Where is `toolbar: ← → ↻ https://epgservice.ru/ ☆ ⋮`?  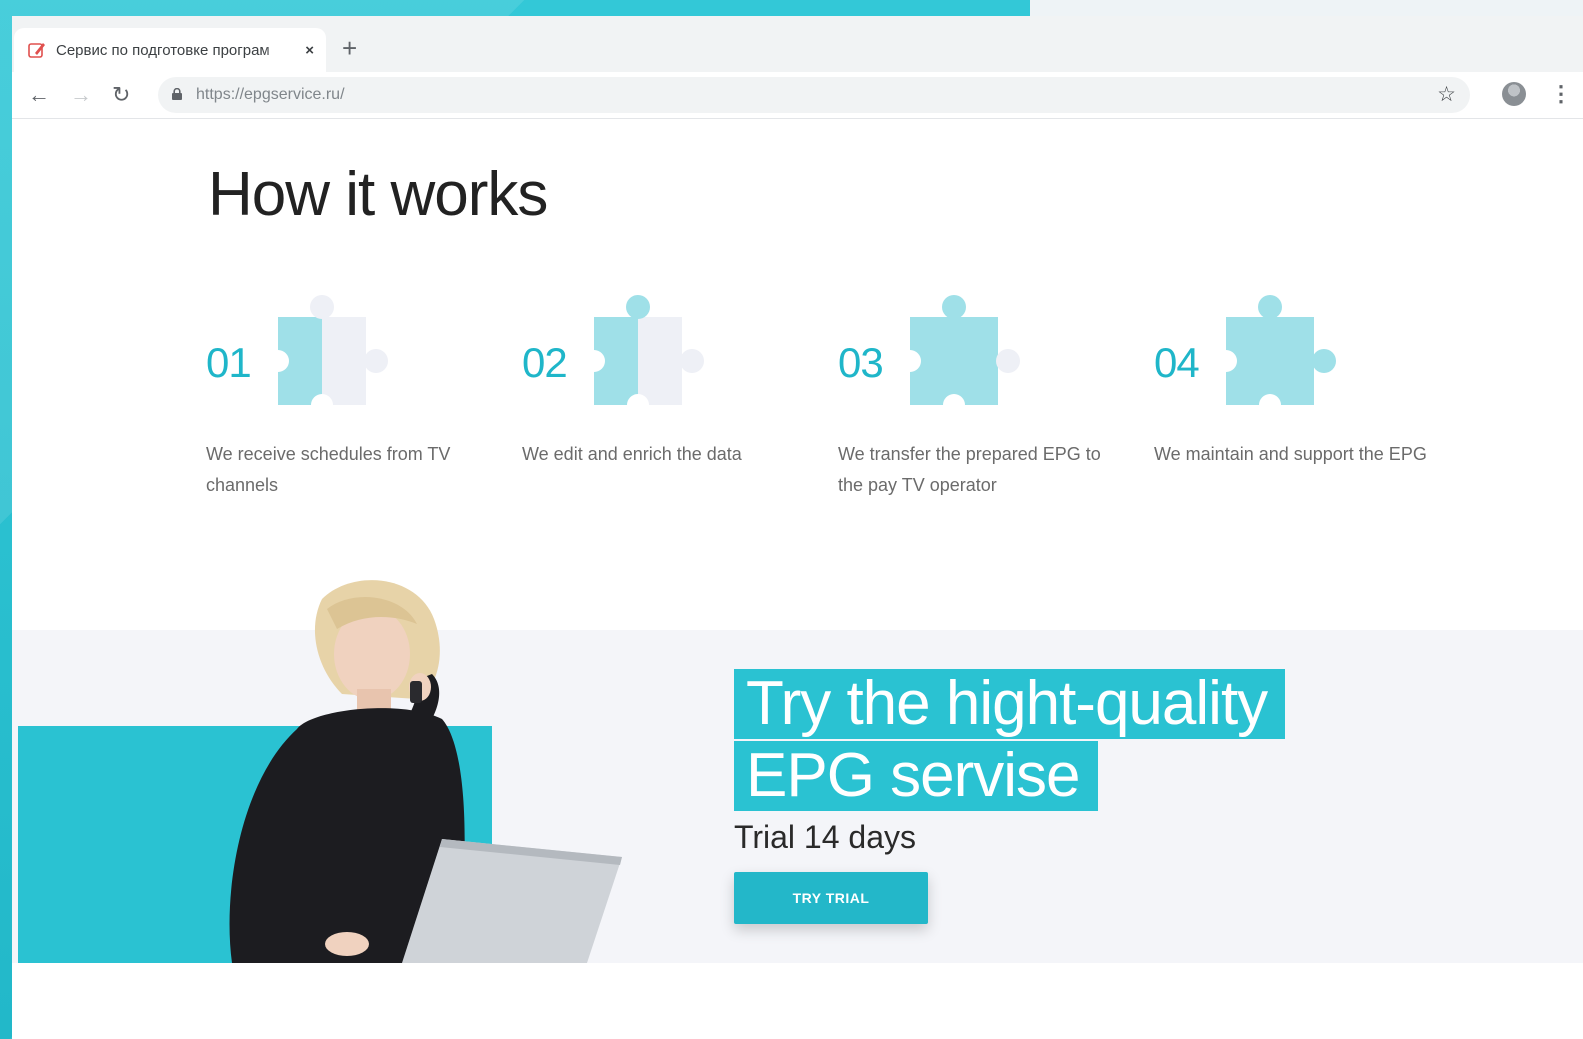 toolbar: ← → ↻ https://epgservice.ru/ ☆ ⋮ is located at coordinates (797, 95).